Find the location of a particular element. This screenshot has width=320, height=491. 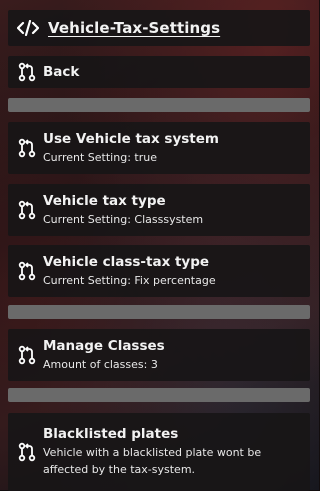

menu-item-label: Use Vehicle tax system is located at coordinates (131, 138).